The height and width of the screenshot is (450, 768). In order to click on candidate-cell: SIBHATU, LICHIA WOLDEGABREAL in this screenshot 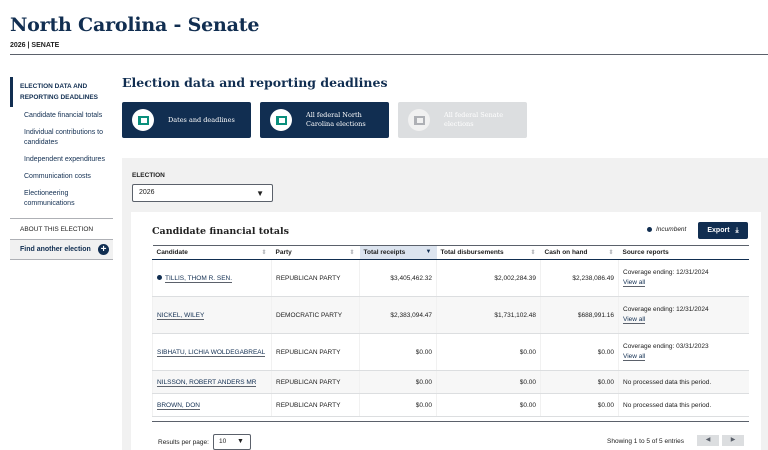, I will do `click(212, 352)`.